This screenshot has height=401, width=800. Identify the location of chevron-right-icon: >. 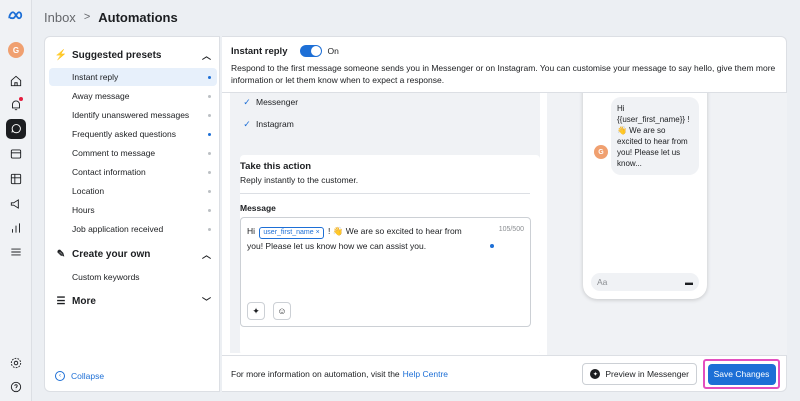
(87, 17).